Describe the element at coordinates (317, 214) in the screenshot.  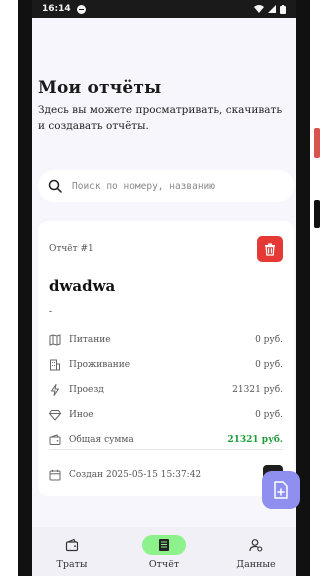
I see `side-button-volume` at that location.